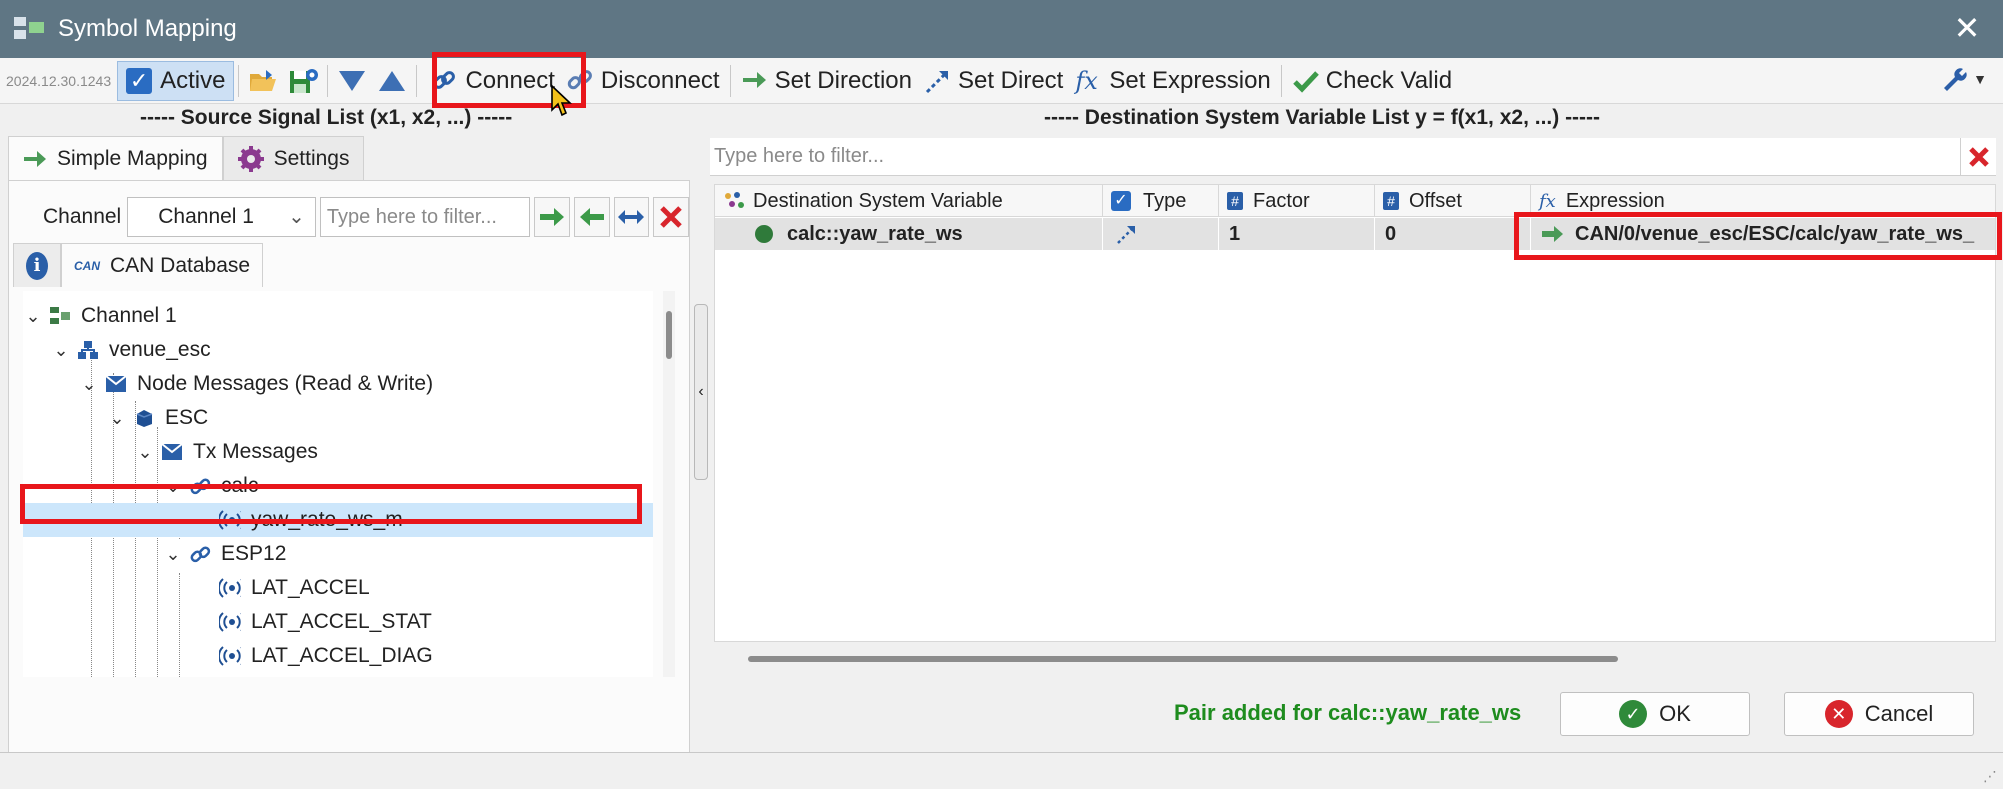 Image resolution: width=2003 pixels, height=789 pixels. I want to click on status-bar: ⋰, so click(1001, 770).